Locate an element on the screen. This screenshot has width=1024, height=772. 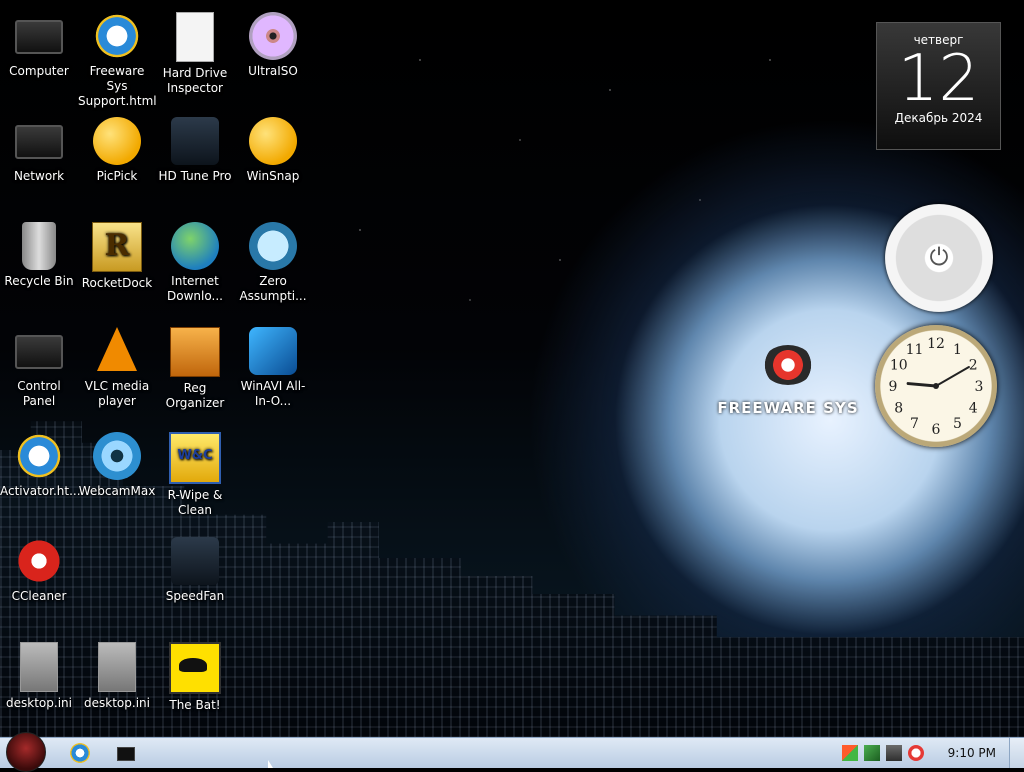
desktop-icon-hd-tune-pro: HD Tune Pro is located at coordinates (195, 150).